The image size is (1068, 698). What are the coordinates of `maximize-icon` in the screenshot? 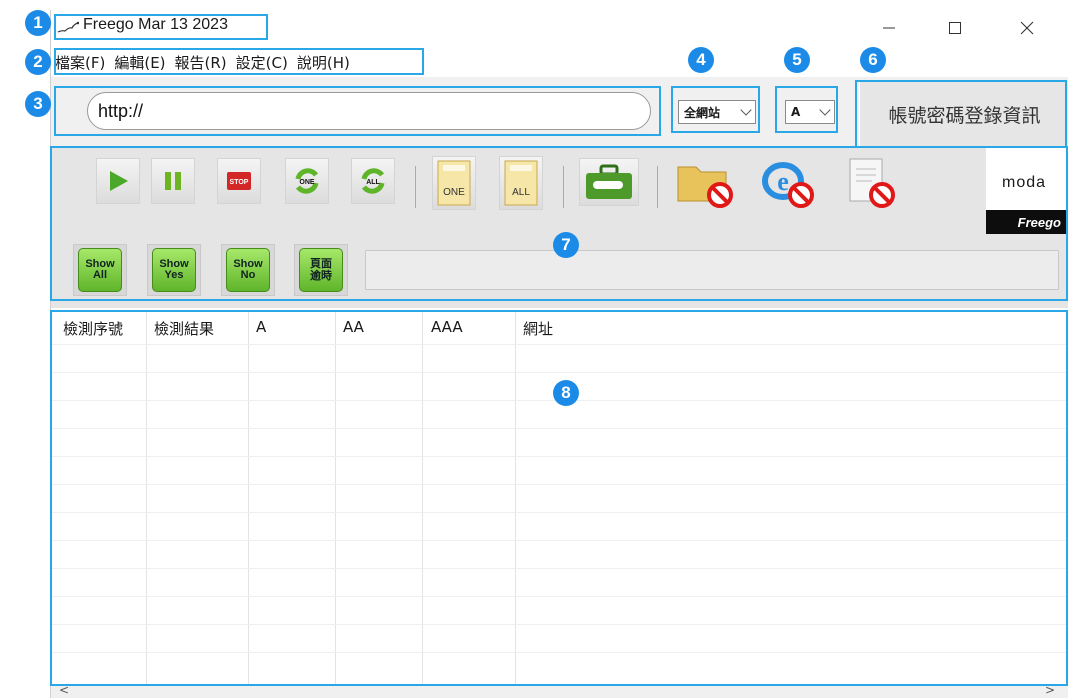 It's located at (955, 28).